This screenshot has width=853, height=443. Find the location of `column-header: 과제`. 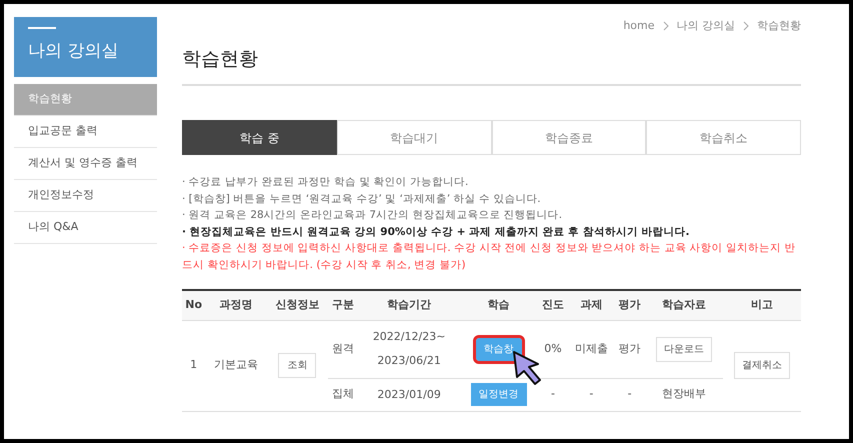

column-header: 과제 is located at coordinates (591, 305).